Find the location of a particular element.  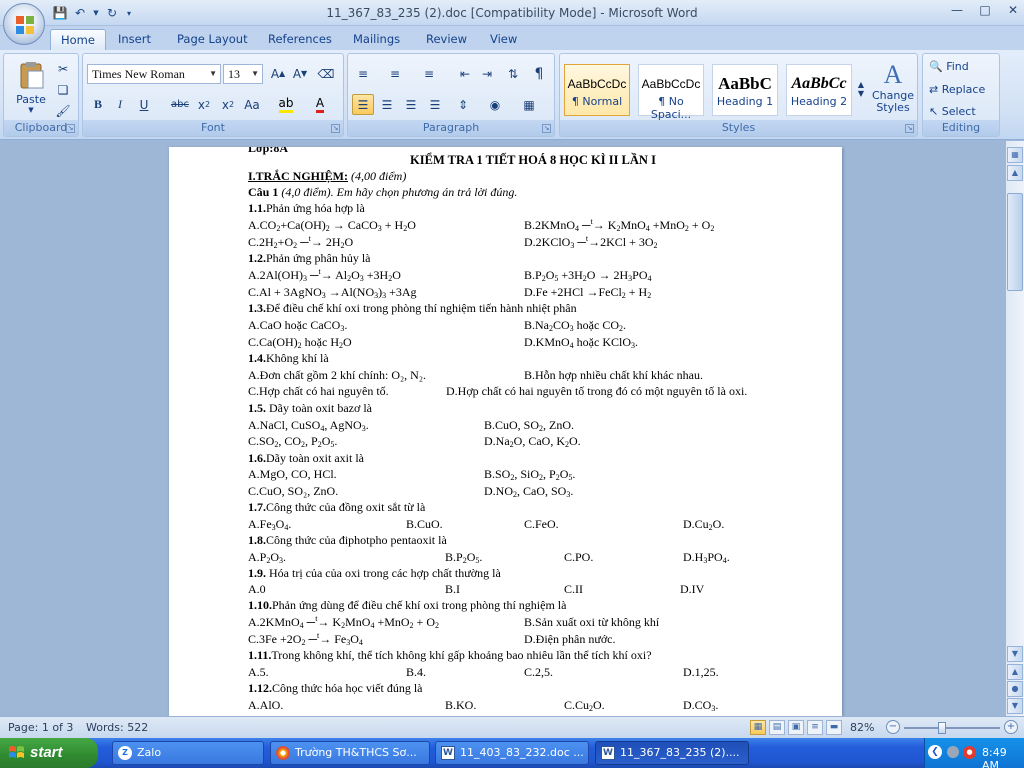

style-normal: AaBbCcDc ¶ Normal is located at coordinates (597, 90).